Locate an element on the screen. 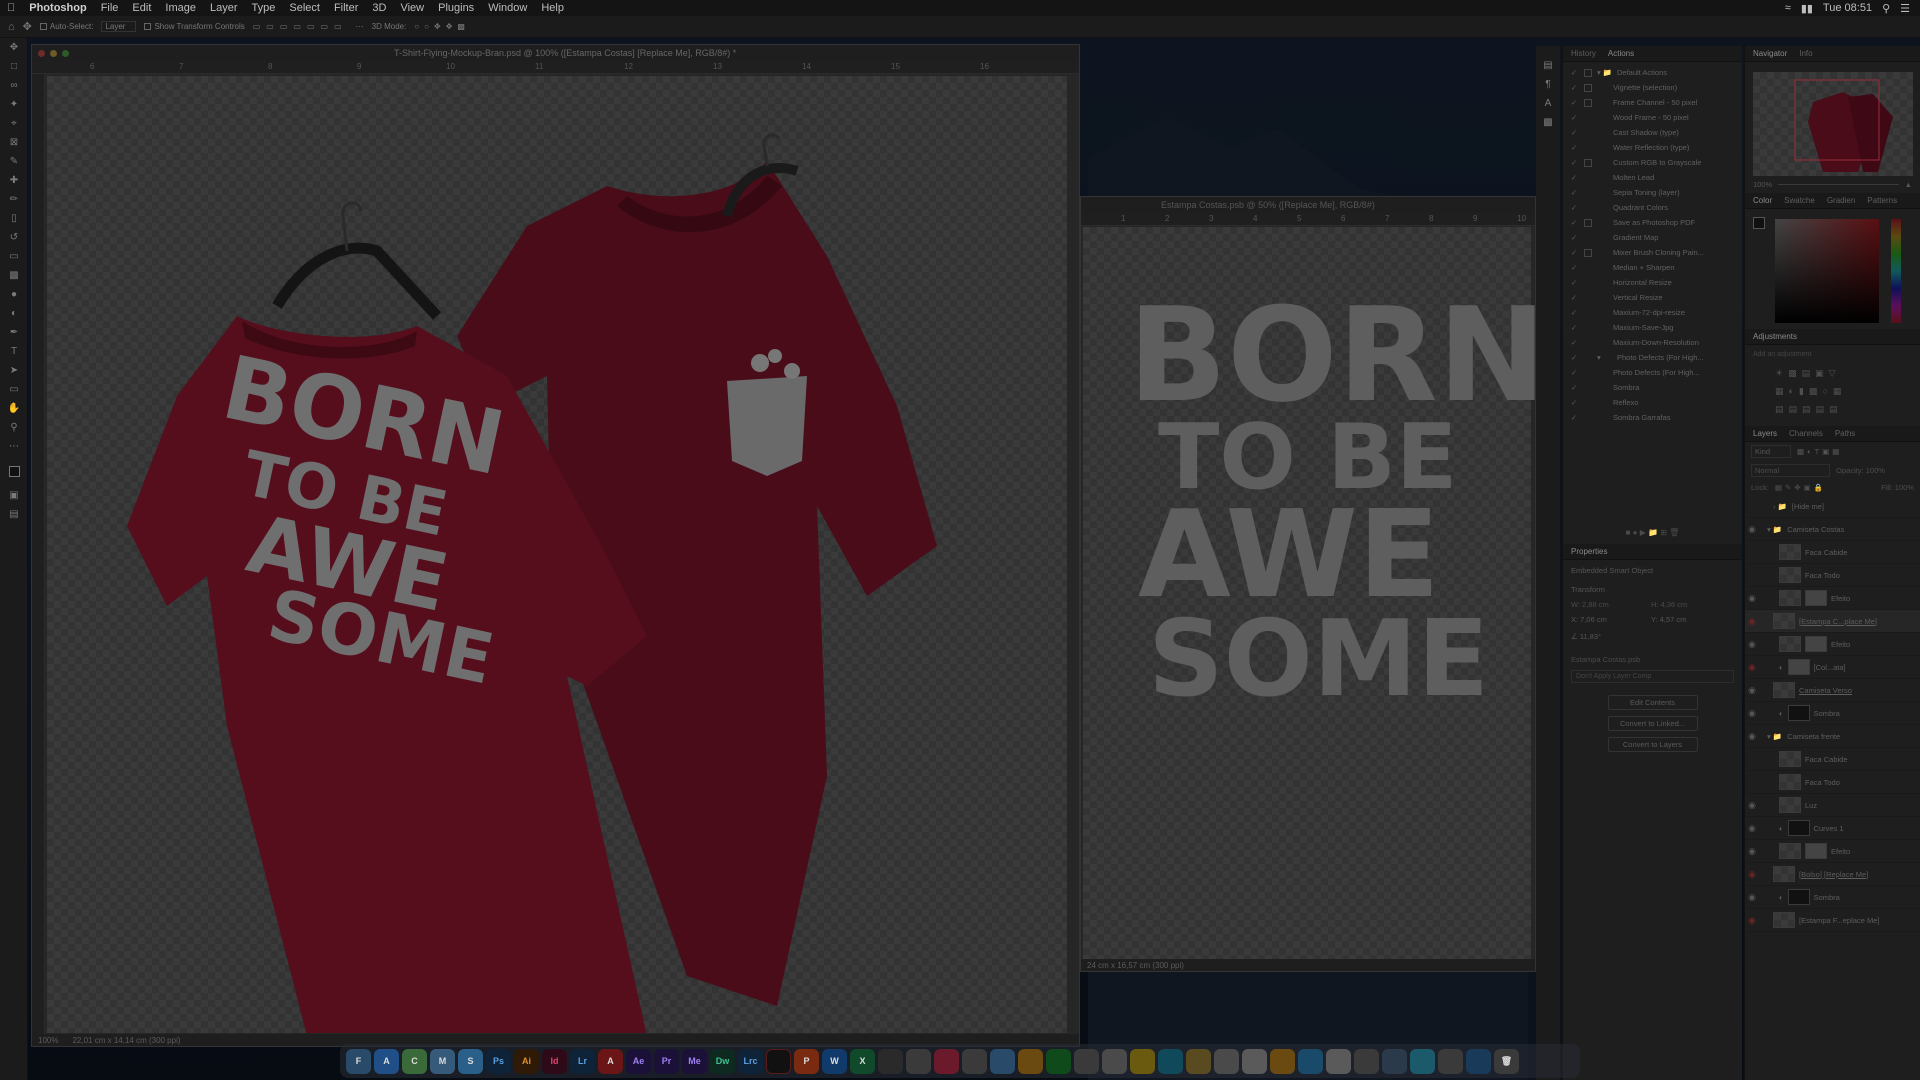 The width and height of the screenshot is (1920, 1080). brush-icon: ✏ is located at coordinates (14, 199).